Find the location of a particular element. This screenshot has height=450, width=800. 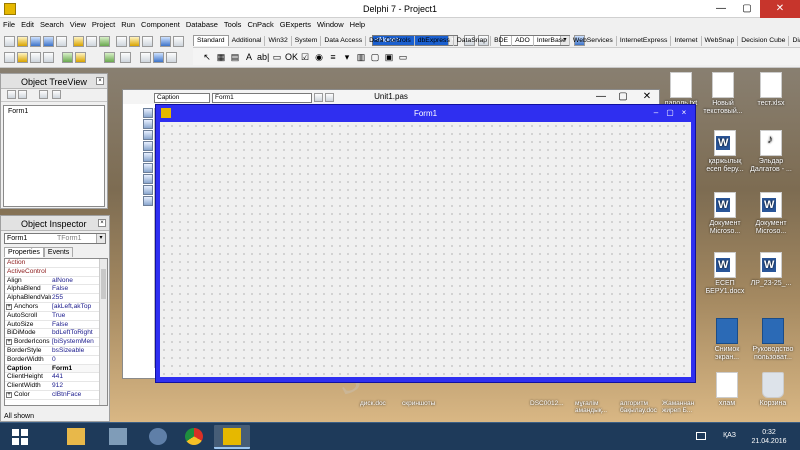

desktop-icon-label: скриншоты is located at coordinates (424, 403).